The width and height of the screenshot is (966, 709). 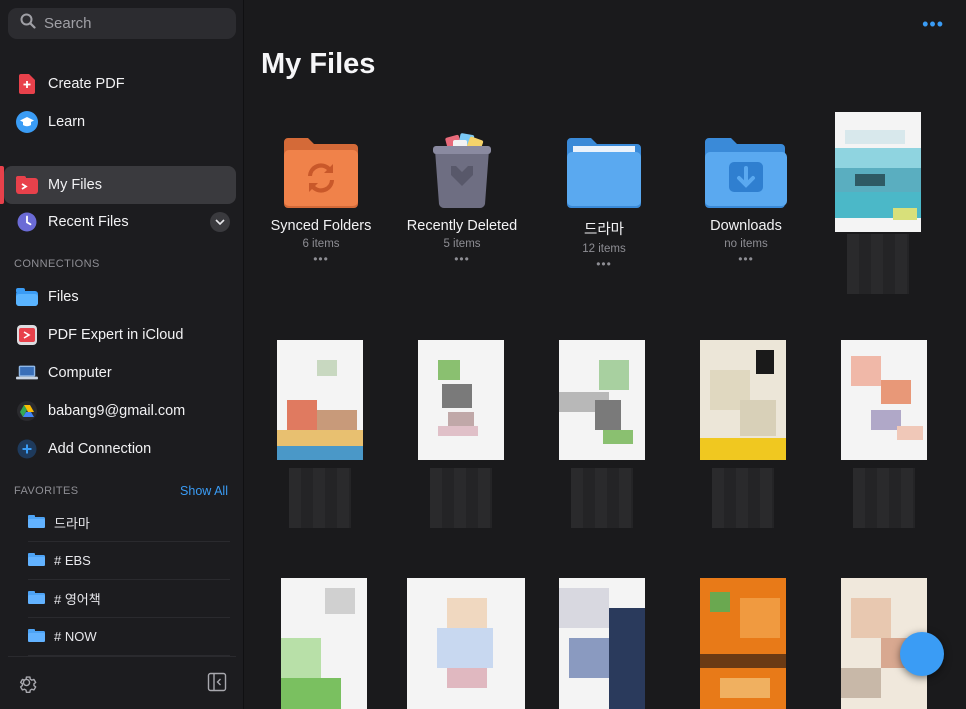 What do you see at coordinates (75, 636) in the screenshot?
I see `favorite-label: # NOW` at bounding box center [75, 636].